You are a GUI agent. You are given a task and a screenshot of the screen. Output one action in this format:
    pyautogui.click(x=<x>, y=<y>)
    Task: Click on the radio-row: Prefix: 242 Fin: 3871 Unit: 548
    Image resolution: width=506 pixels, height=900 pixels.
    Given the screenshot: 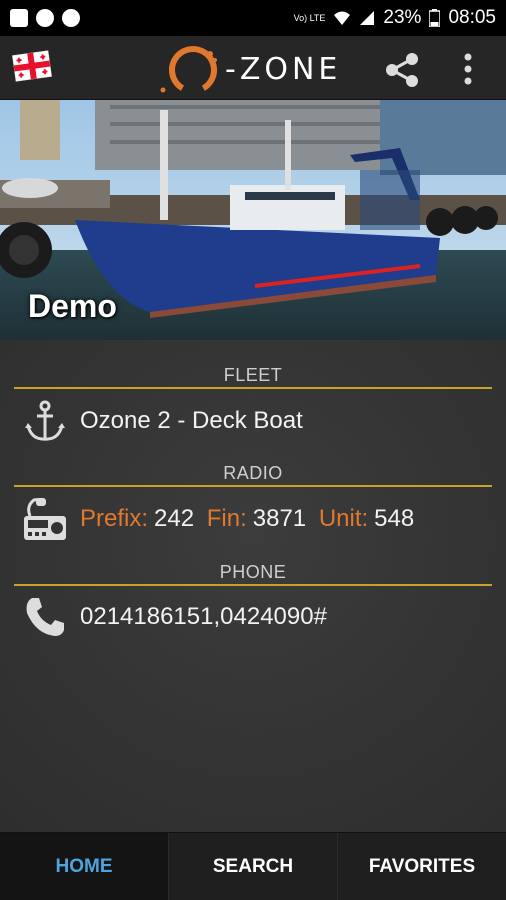 What is the action you would take?
    pyautogui.click(x=253, y=519)
    